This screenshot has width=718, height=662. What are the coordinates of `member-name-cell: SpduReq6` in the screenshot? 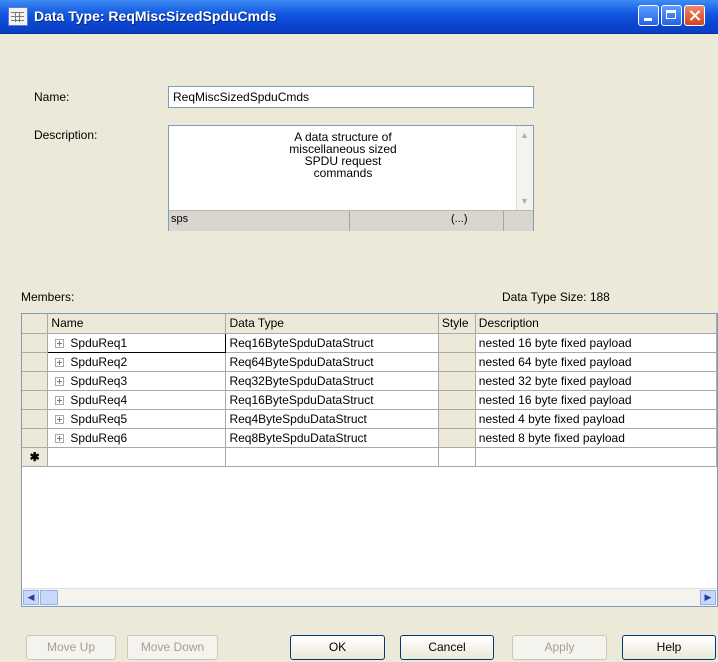 It's located at (137, 438).